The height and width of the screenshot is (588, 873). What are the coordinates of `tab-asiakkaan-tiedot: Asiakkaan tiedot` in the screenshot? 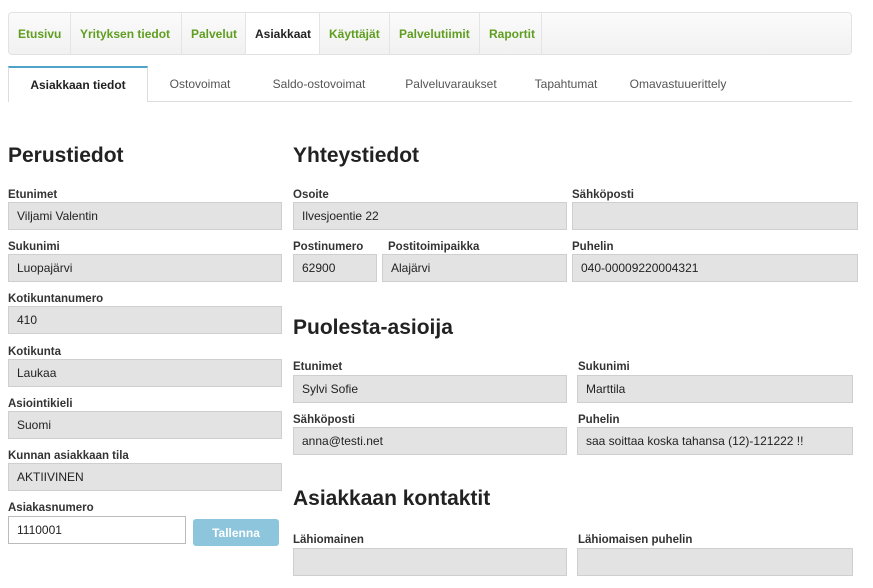 It's located at (78, 84).